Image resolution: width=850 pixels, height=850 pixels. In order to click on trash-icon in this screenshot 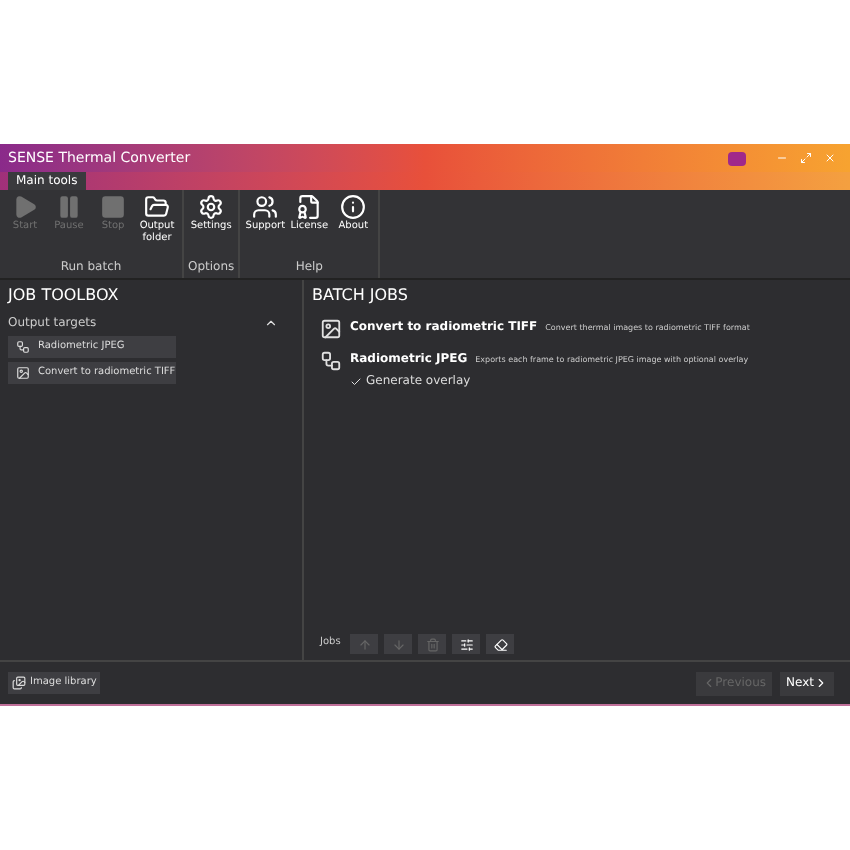, I will do `click(432, 644)`.